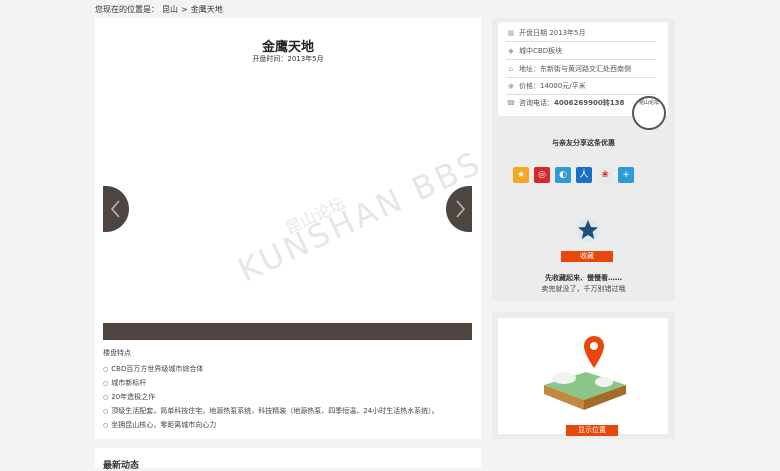  I want to click on project-title: 金鹰天地, so click(287, 47).